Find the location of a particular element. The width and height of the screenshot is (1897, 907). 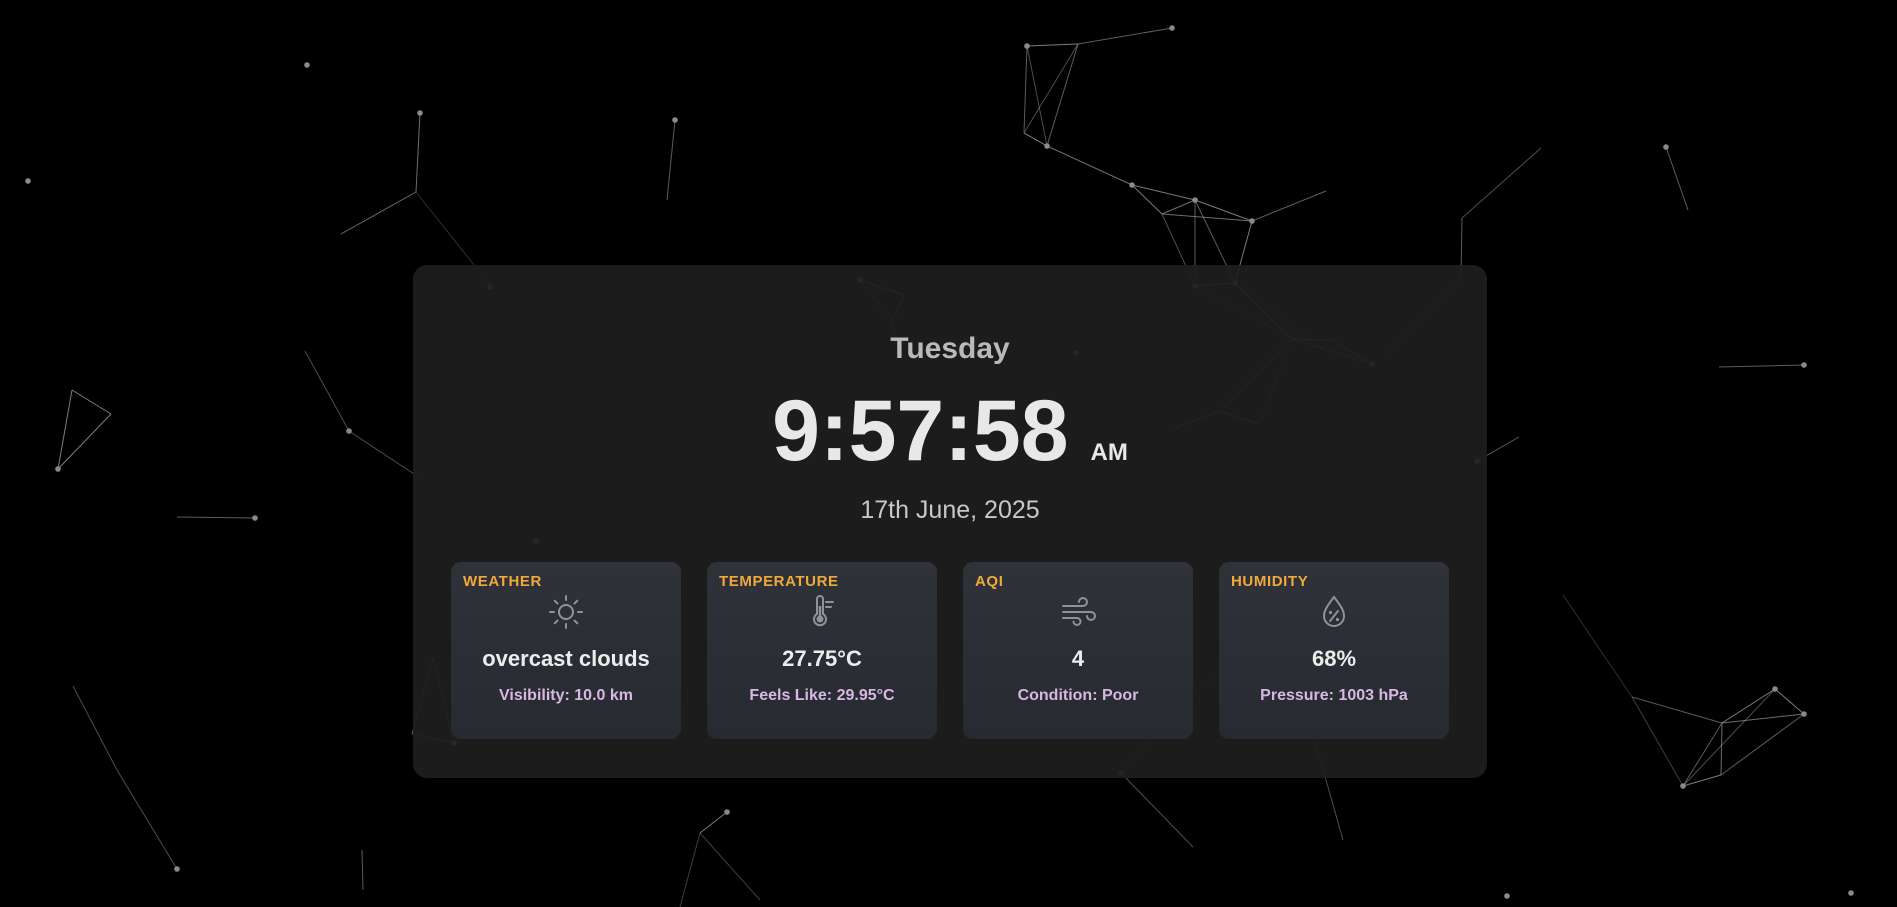

clock-row: 9:57:58 AM is located at coordinates (950, 431).